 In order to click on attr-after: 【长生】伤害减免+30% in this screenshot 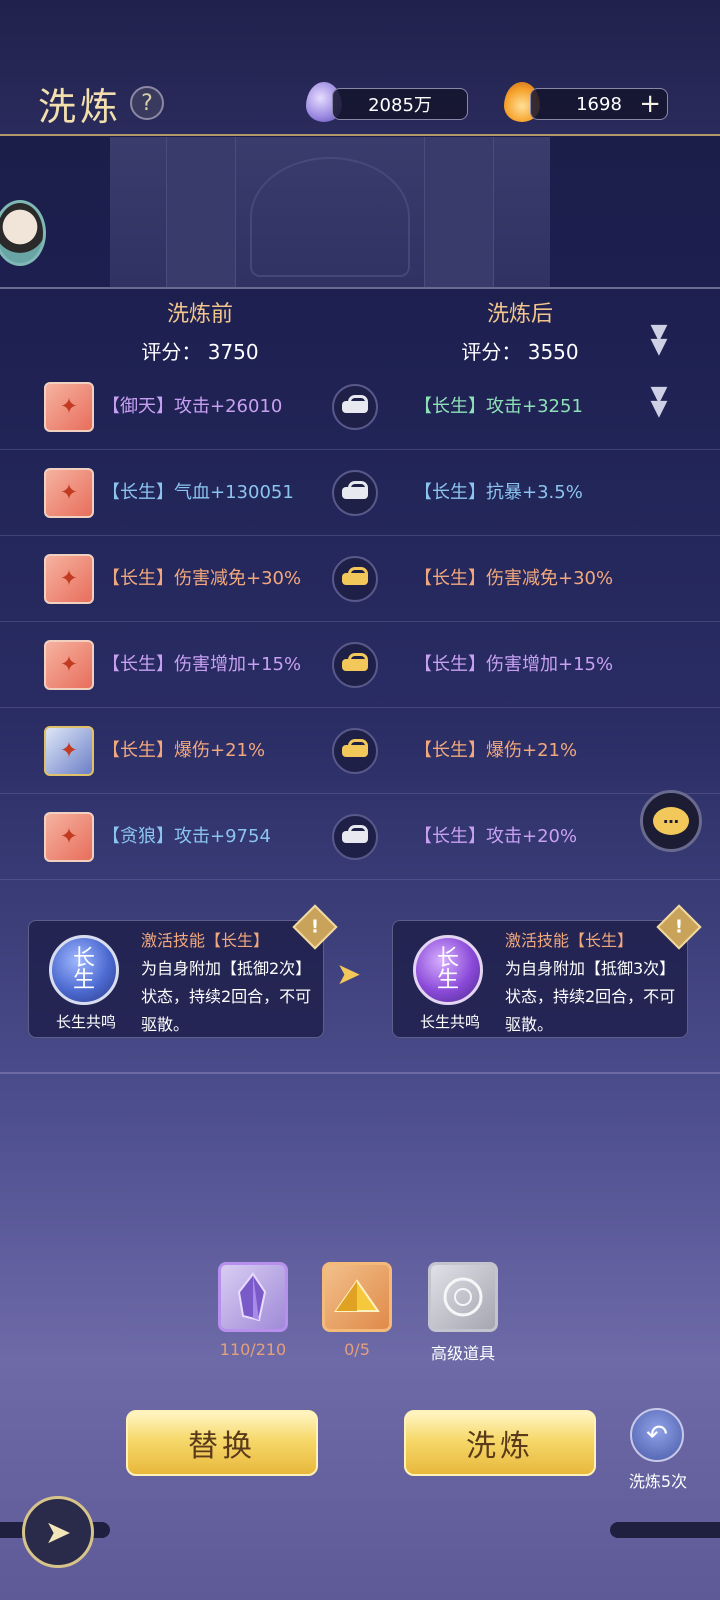, I will do `click(514, 578)`.